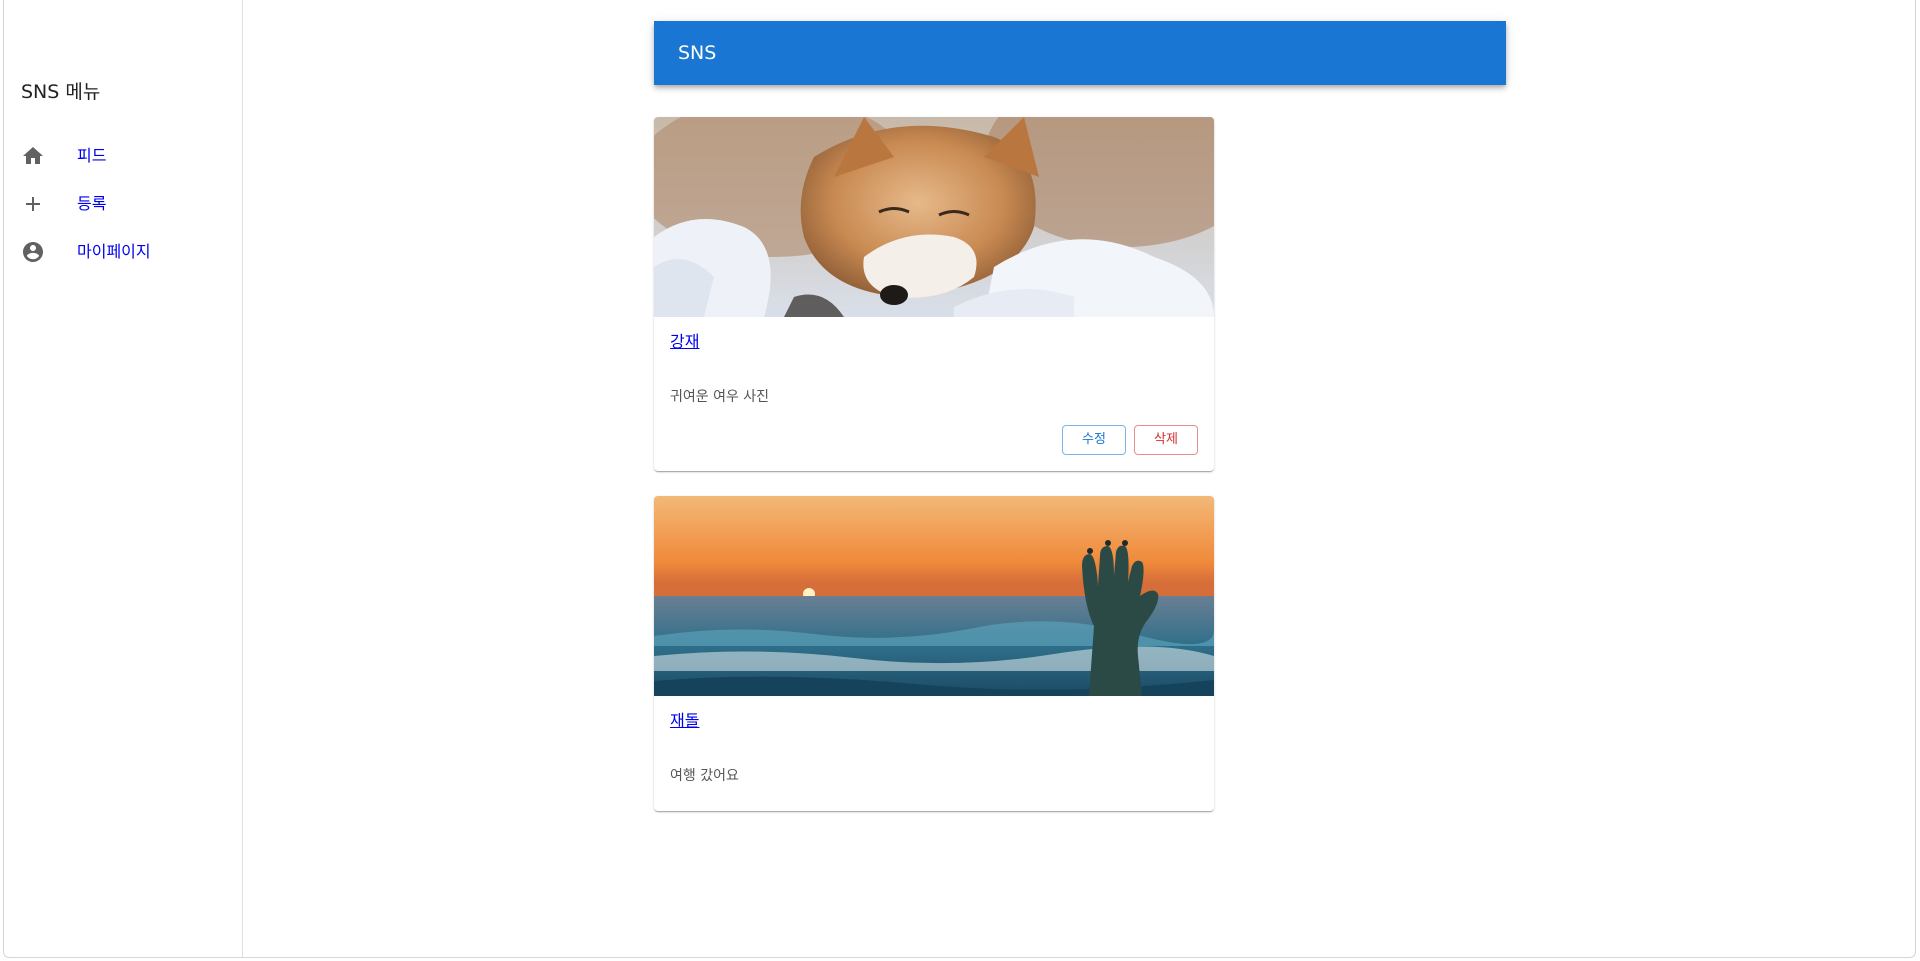 The width and height of the screenshot is (1920, 961). I want to click on sidebar-item-mypage: 마이페이지, so click(123, 252).